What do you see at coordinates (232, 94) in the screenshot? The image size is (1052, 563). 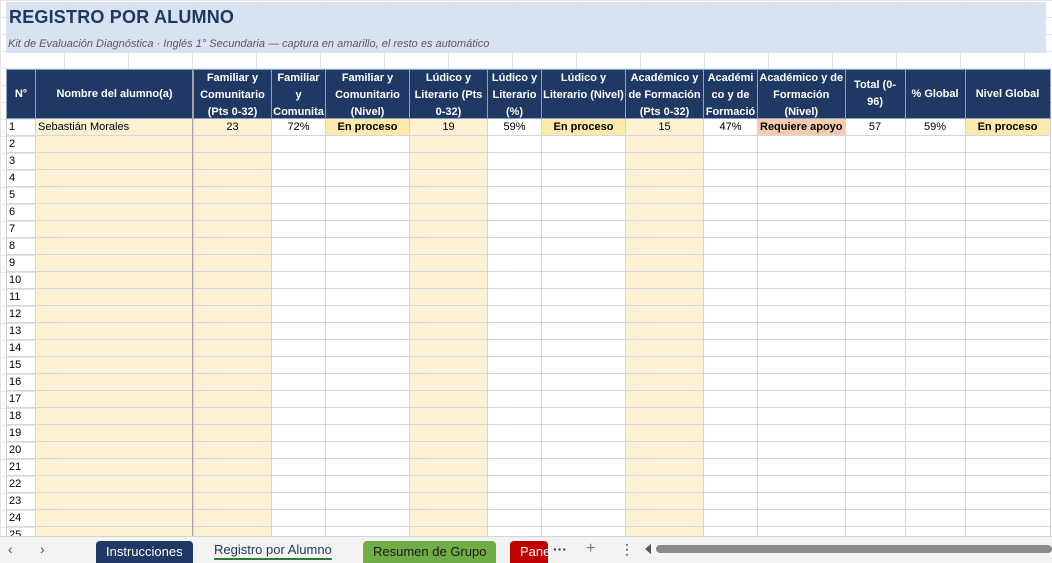 I see `column-header-fc-pts: Familiar y Comunitario (Pts 0-32)` at bounding box center [232, 94].